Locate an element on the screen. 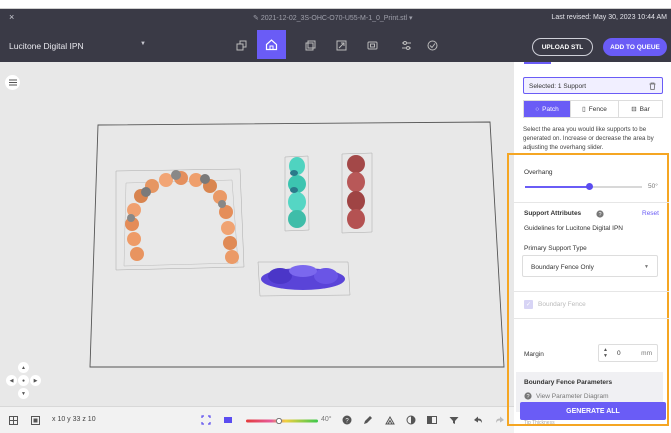  layout-view-button is located at coordinates (35, 420).